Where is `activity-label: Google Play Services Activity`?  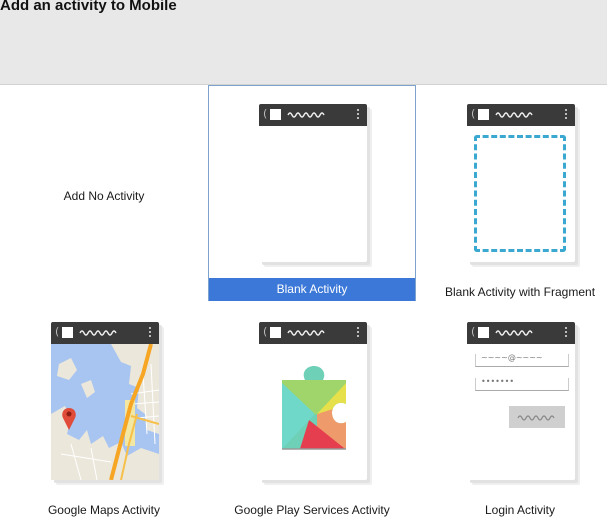 activity-label: Google Play Services Activity is located at coordinates (312, 510).